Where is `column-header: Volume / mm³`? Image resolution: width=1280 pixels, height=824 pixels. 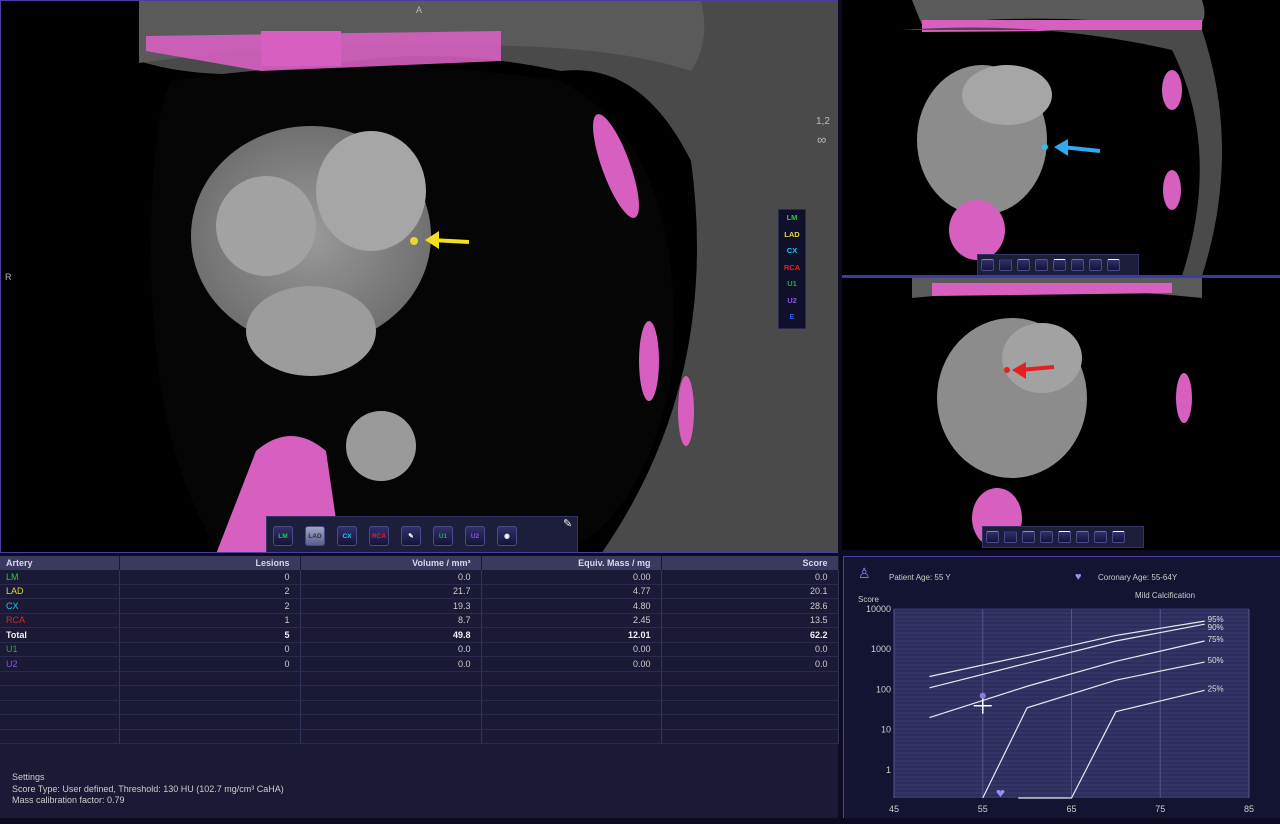 column-header: Volume / mm³ is located at coordinates (391, 563).